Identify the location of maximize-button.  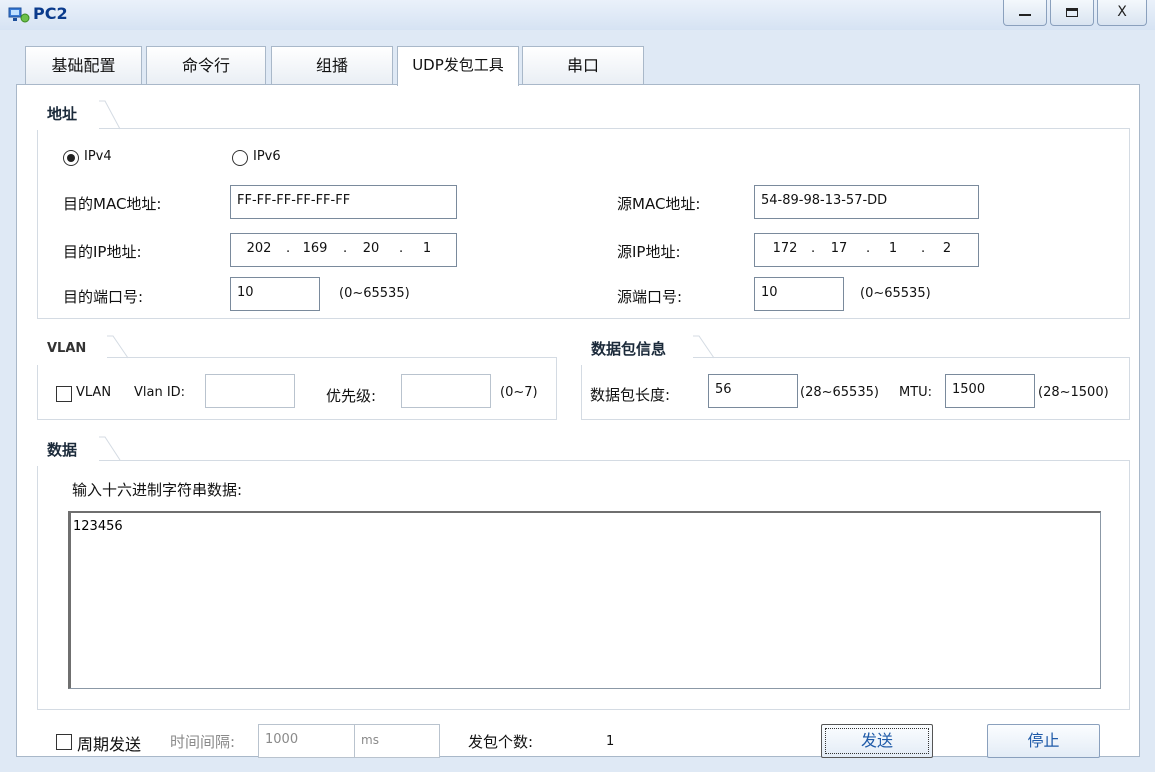
(1072, 13).